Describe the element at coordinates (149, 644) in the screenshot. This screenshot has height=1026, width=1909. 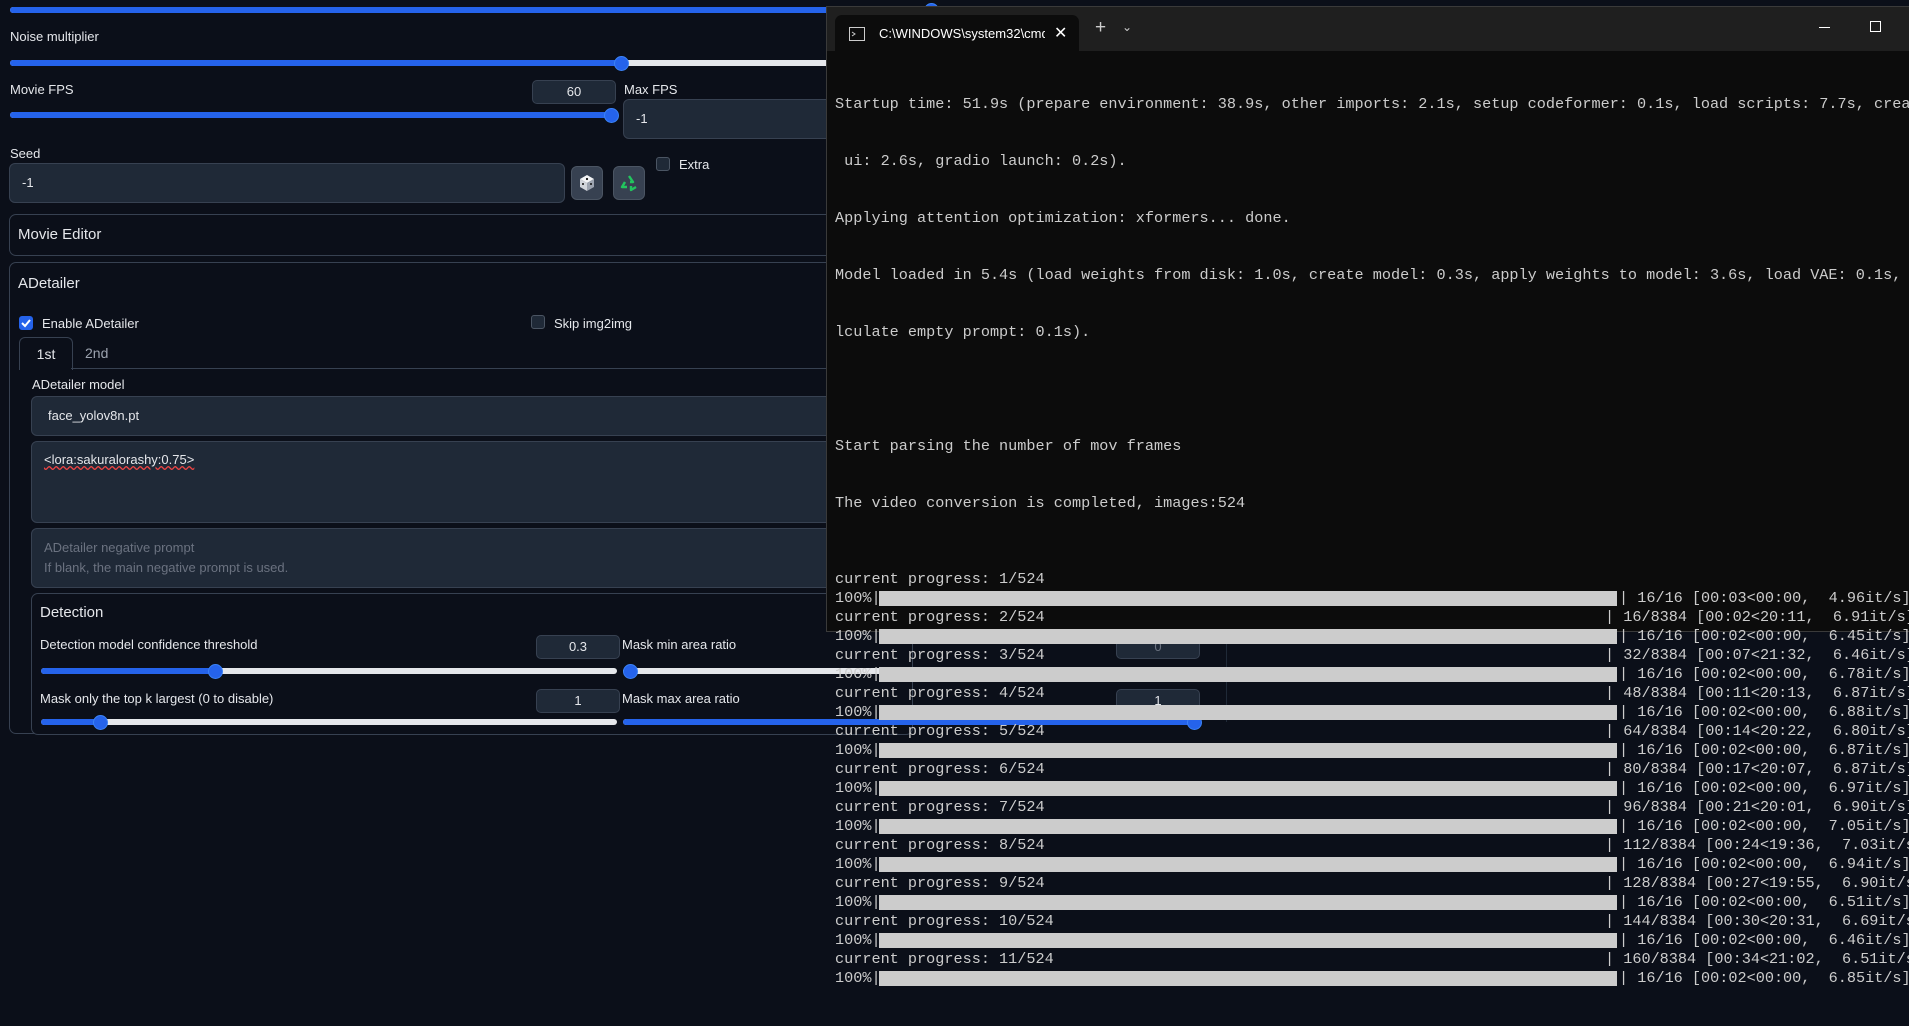
I see `confidence-label: Detection model confidence threshold` at that location.